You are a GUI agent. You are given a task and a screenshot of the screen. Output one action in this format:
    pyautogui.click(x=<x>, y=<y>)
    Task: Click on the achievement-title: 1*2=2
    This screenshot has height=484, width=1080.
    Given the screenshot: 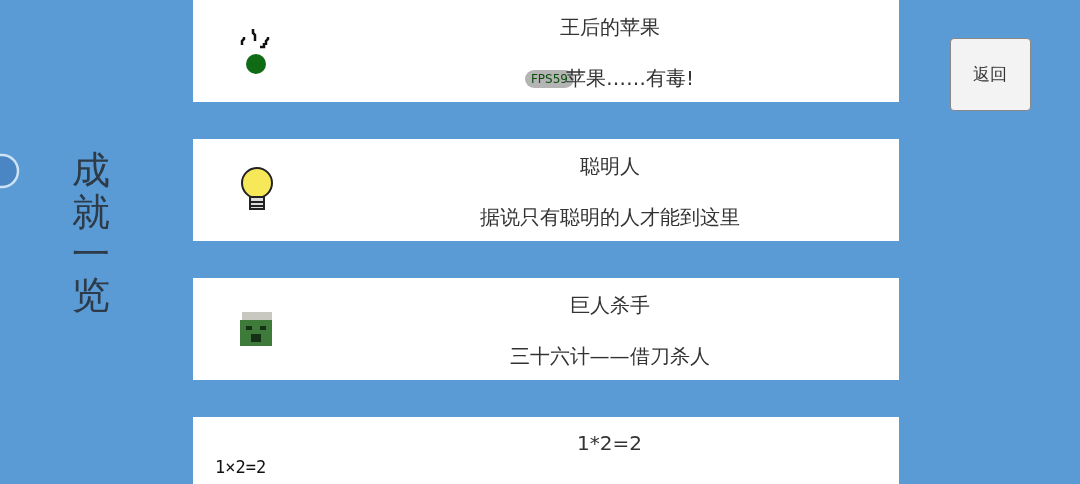 What is the action you would take?
    pyautogui.click(x=609, y=443)
    